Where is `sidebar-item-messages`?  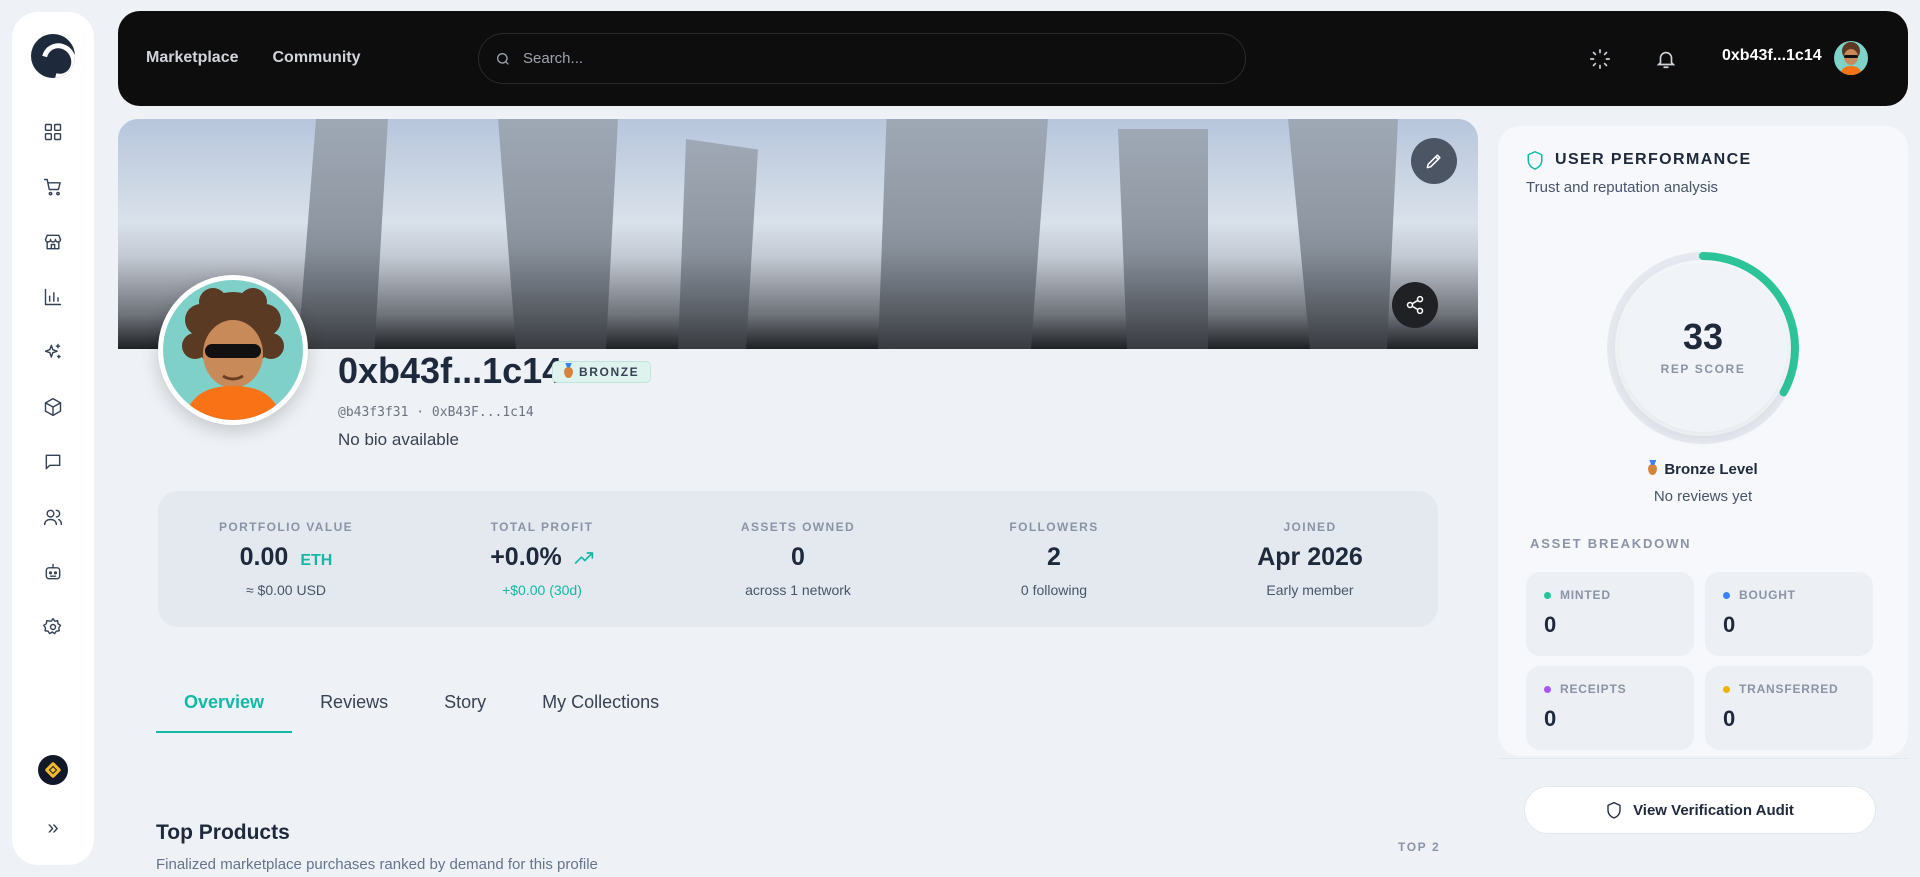
sidebar-item-messages is located at coordinates (53, 462).